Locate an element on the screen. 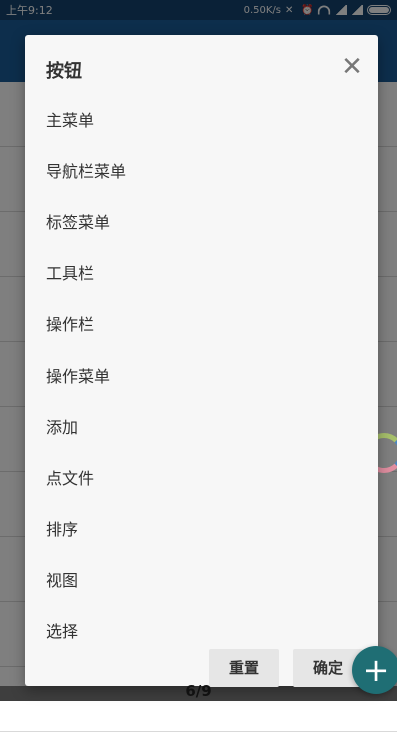 The width and height of the screenshot is (397, 732). option-navigation-menu: 导航栏菜单 is located at coordinates (201, 169).